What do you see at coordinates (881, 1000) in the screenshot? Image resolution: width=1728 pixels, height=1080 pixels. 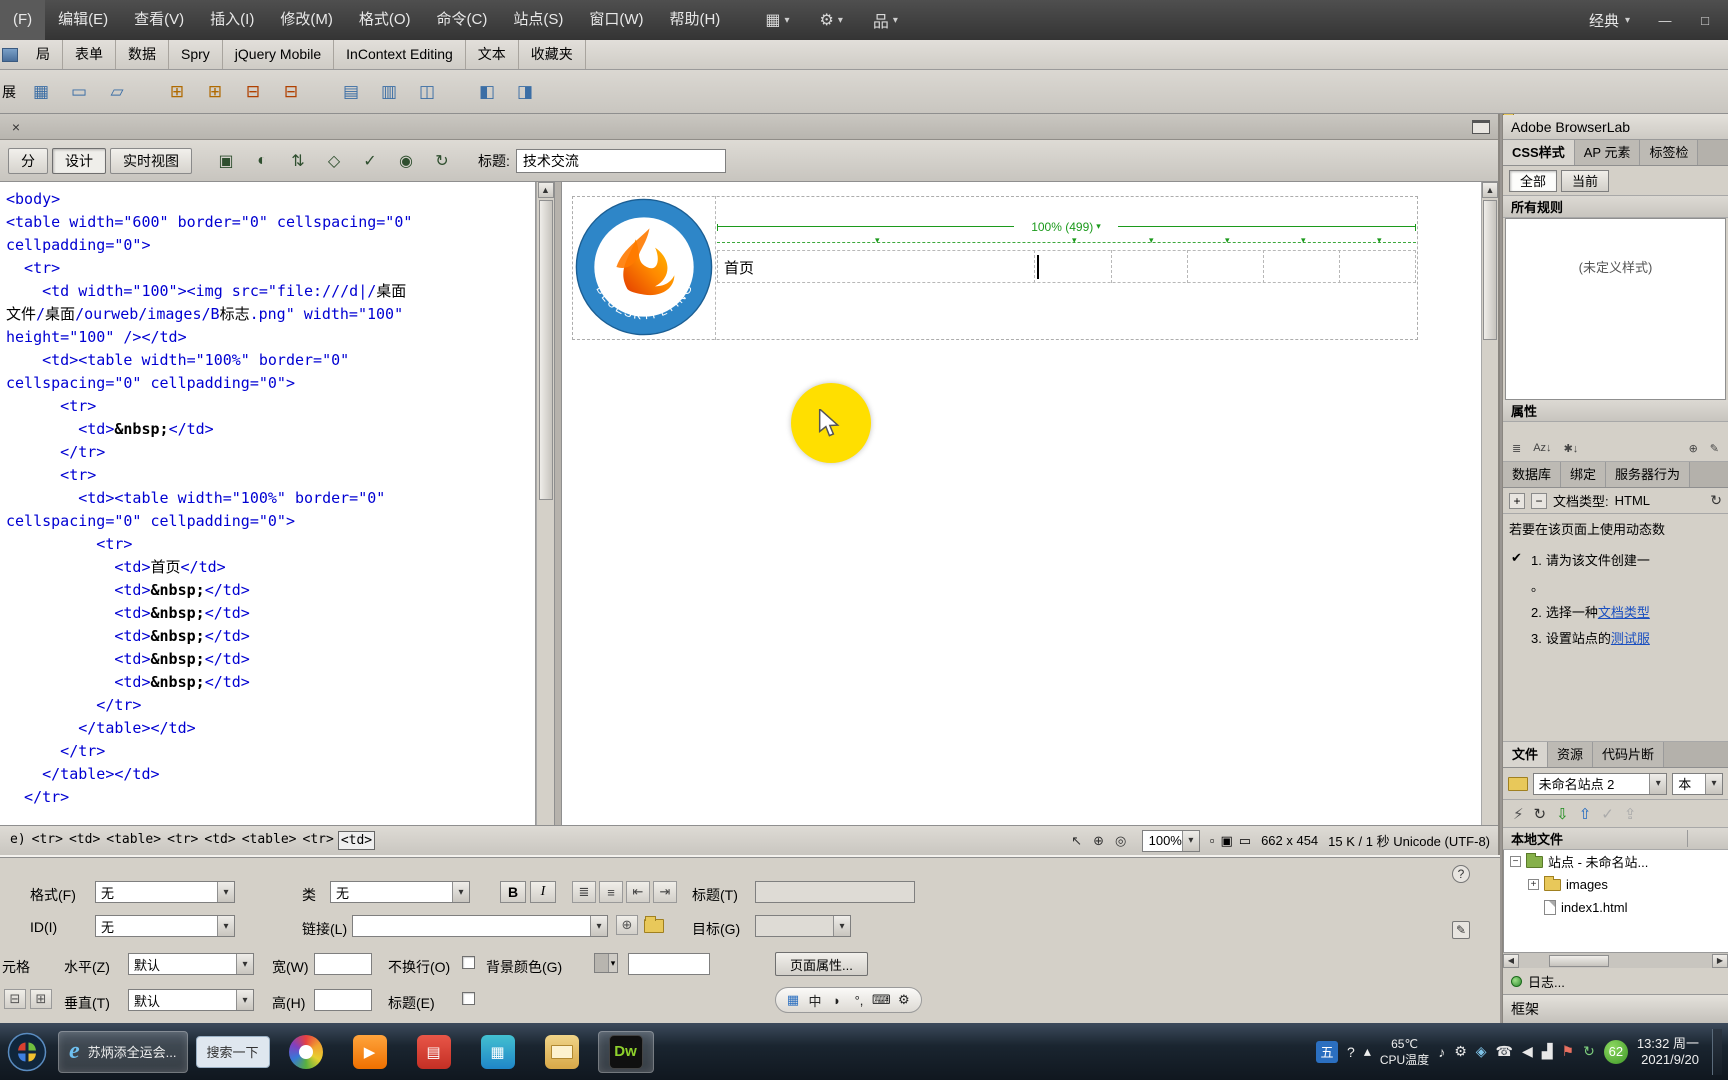 I see `ime-keyboard-icon: ⌨` at bounding box center [881, 1000].